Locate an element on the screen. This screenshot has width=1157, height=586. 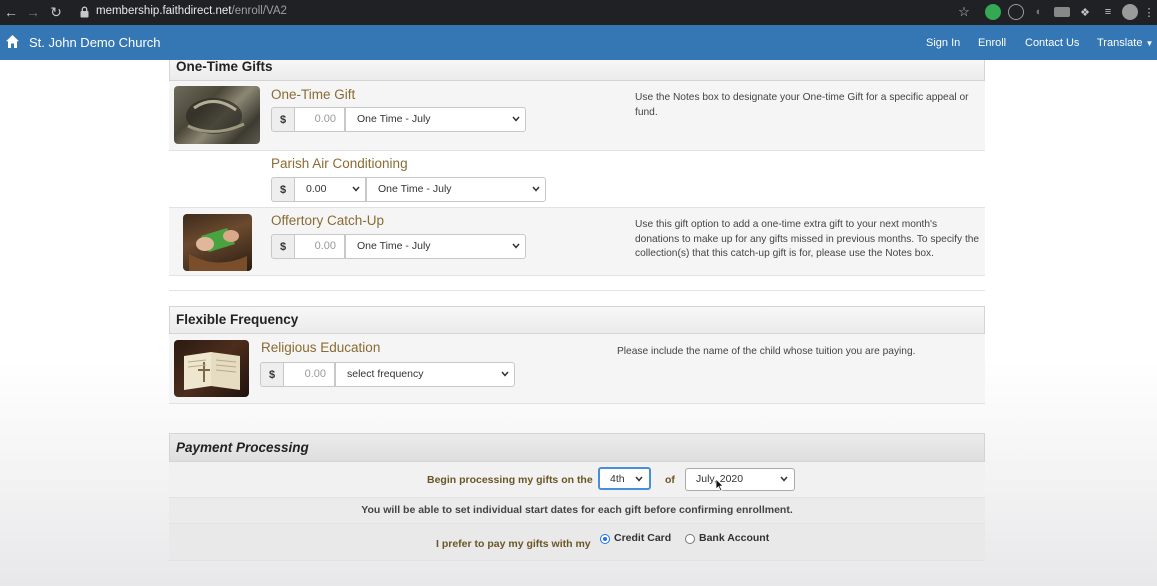
gift-title: One-Time Gift is located at coordinates (313, 94).